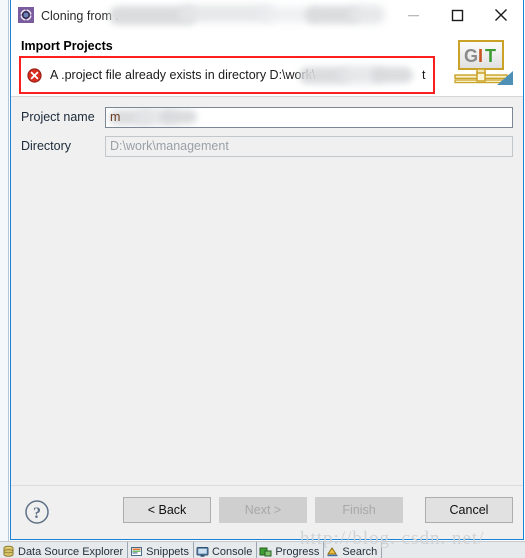 The image size is (525, 558). I want to click on tab-progress: Progress, so click(291, 550).